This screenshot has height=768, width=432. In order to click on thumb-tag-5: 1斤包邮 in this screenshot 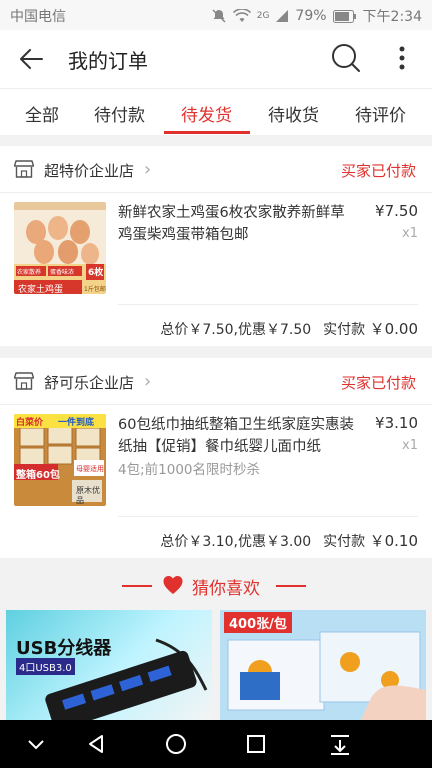, I will do `click(95, 289)`.